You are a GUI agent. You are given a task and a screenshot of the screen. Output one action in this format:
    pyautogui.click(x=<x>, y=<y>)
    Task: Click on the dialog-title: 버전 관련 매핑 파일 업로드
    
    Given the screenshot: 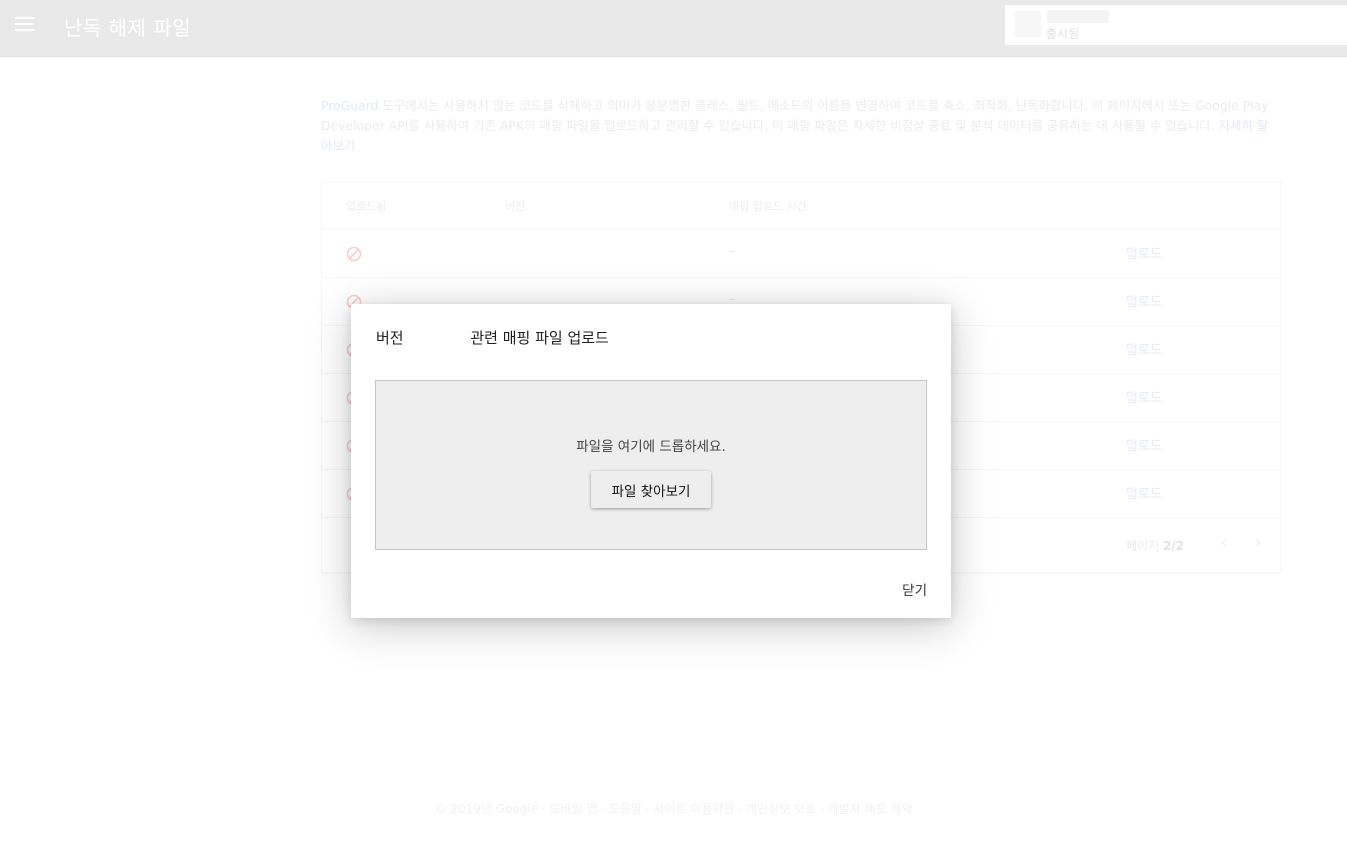 What is the action you would take?
    pyautogui.click(x=492, y=338)
    